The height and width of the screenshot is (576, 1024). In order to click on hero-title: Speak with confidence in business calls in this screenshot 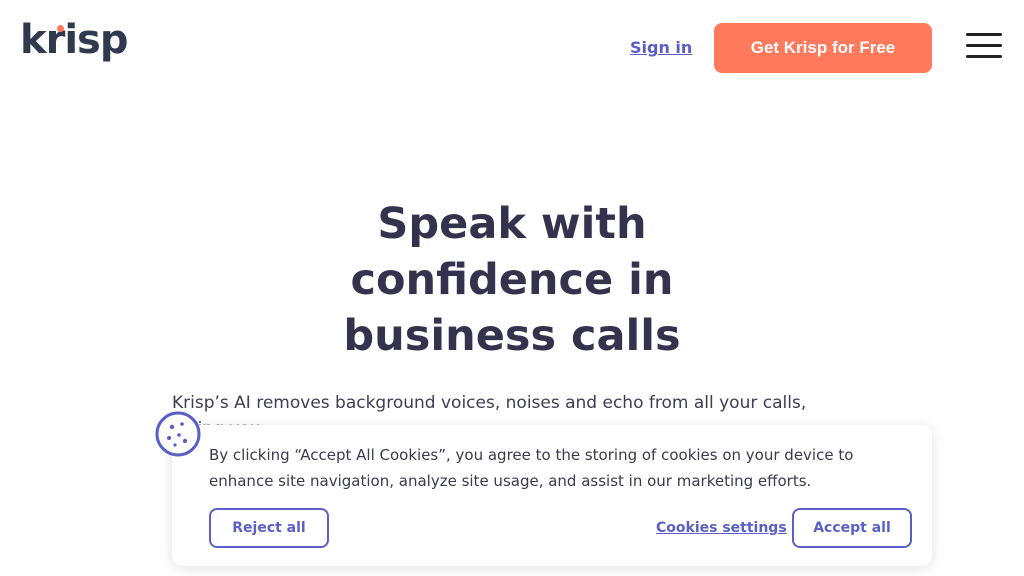, I will do `click(512, 280)`.